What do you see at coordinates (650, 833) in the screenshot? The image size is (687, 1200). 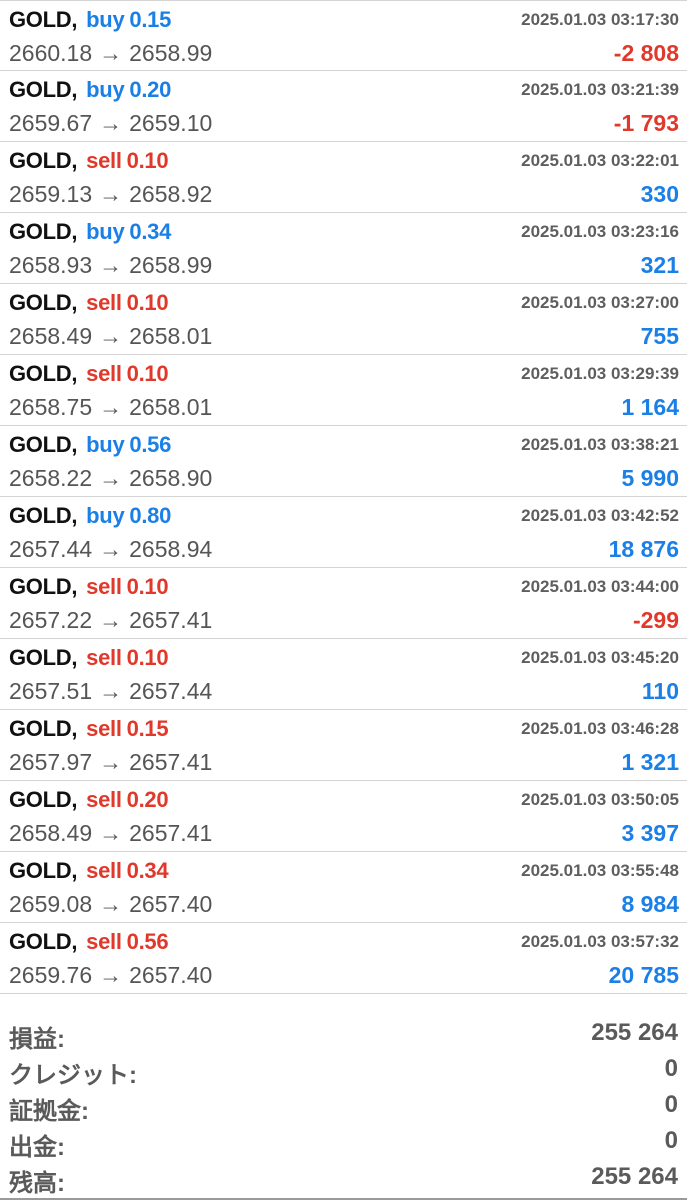 I see `deal-profit: 3 397` at bounding box center [650, 833].